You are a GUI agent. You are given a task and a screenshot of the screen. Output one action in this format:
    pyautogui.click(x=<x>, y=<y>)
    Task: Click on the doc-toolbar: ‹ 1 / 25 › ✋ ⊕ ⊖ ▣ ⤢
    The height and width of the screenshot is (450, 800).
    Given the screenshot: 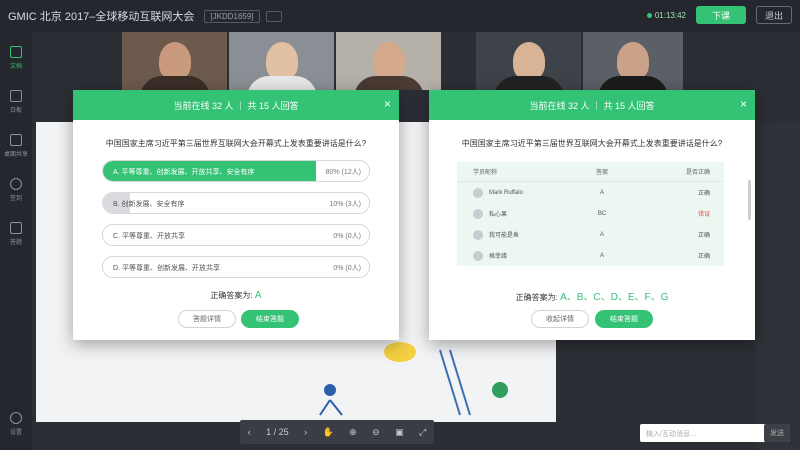 What is the action you would take?
    pyautogui.click(x=337, y=432)
    